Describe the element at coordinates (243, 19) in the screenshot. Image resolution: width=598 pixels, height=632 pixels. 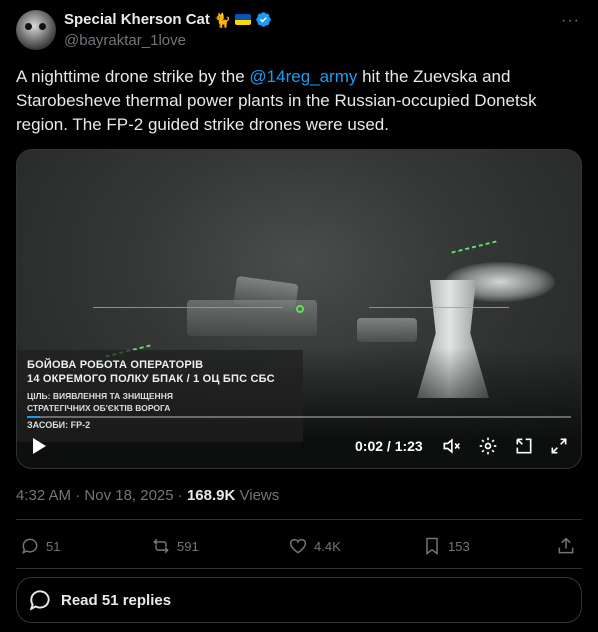
I see `ukraine-flag-icon` at that location.